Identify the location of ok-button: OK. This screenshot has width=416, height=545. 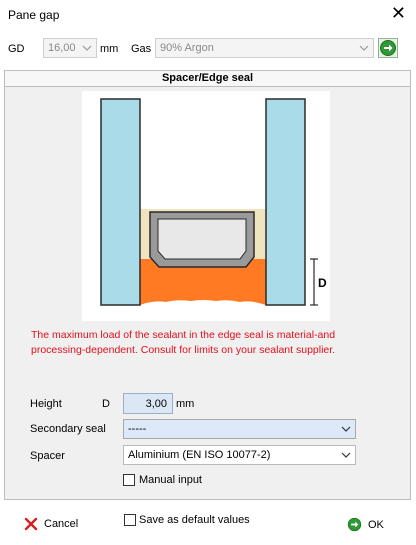
(365, 524).